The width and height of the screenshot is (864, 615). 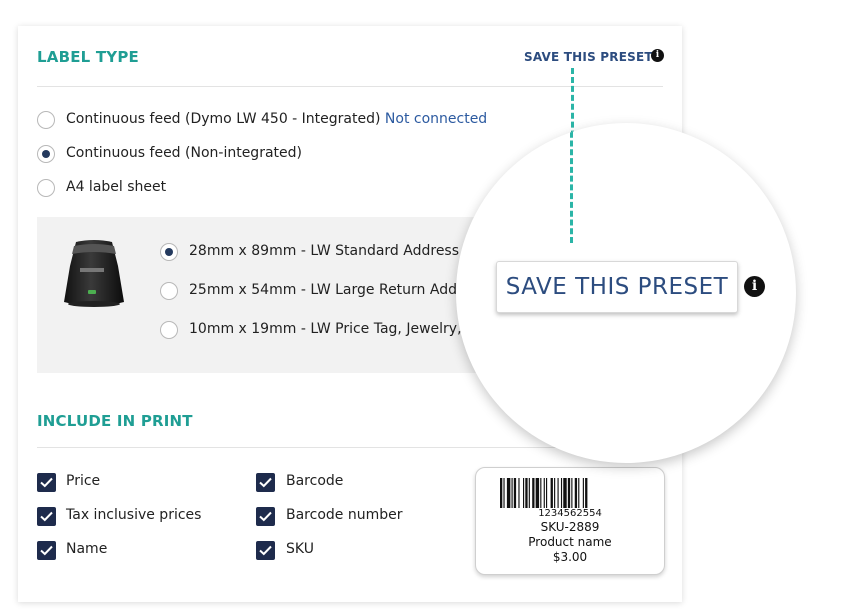 I want to click on option-non-integrated: Continuous feed (Non-integrated), so click(x=184, y=153).